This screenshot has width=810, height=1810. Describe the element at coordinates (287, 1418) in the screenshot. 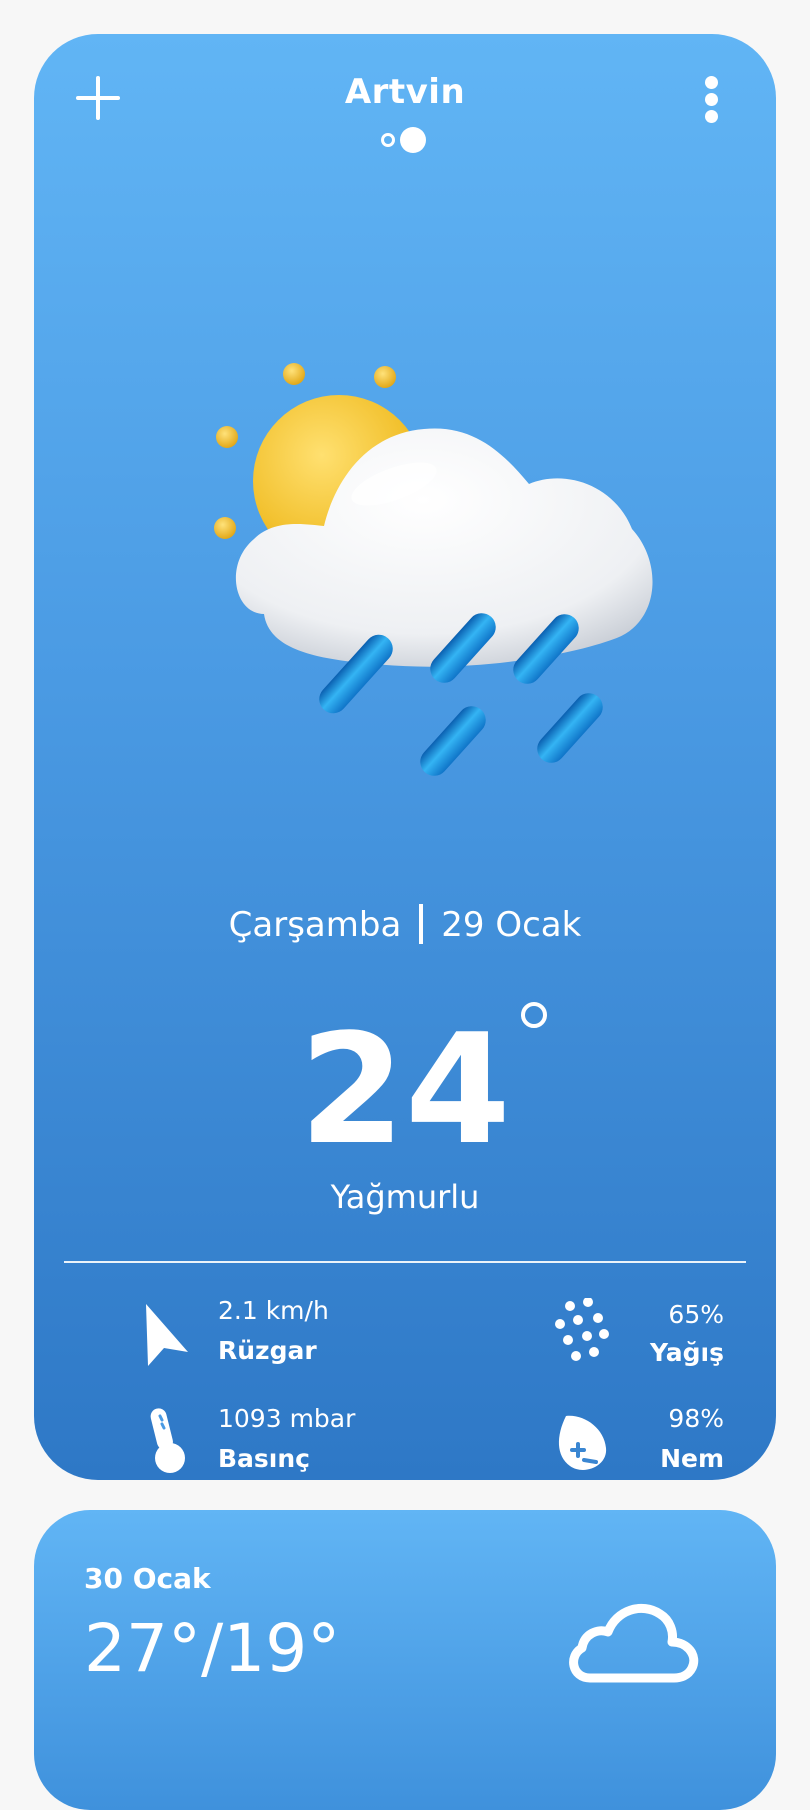

I see `pressure-value: 1093 mbar` at that location.